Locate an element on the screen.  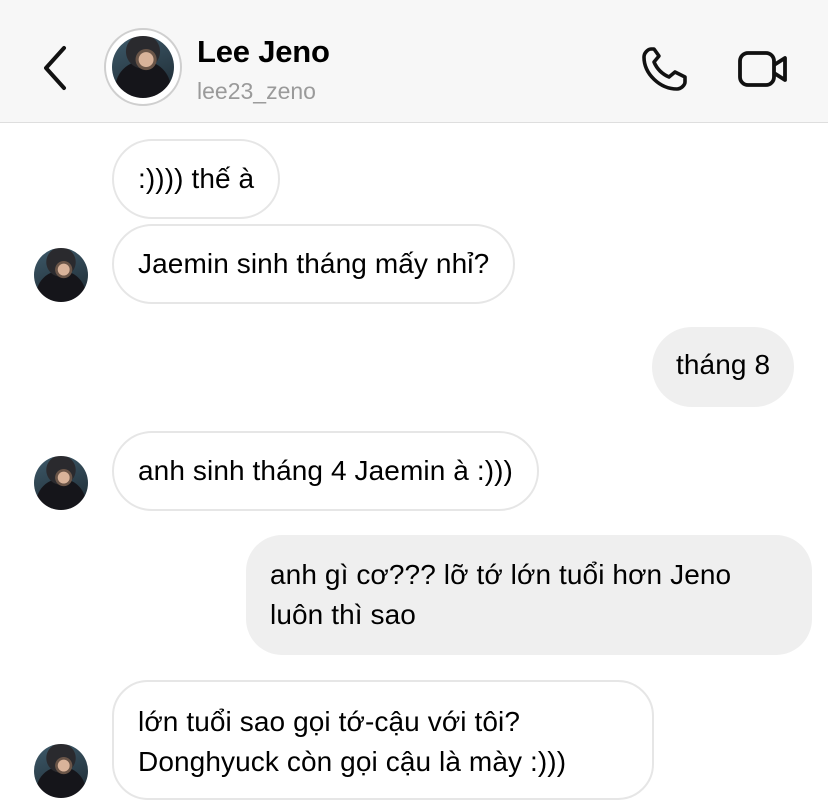
video-camera-icon is located at coordinates (762, 69).